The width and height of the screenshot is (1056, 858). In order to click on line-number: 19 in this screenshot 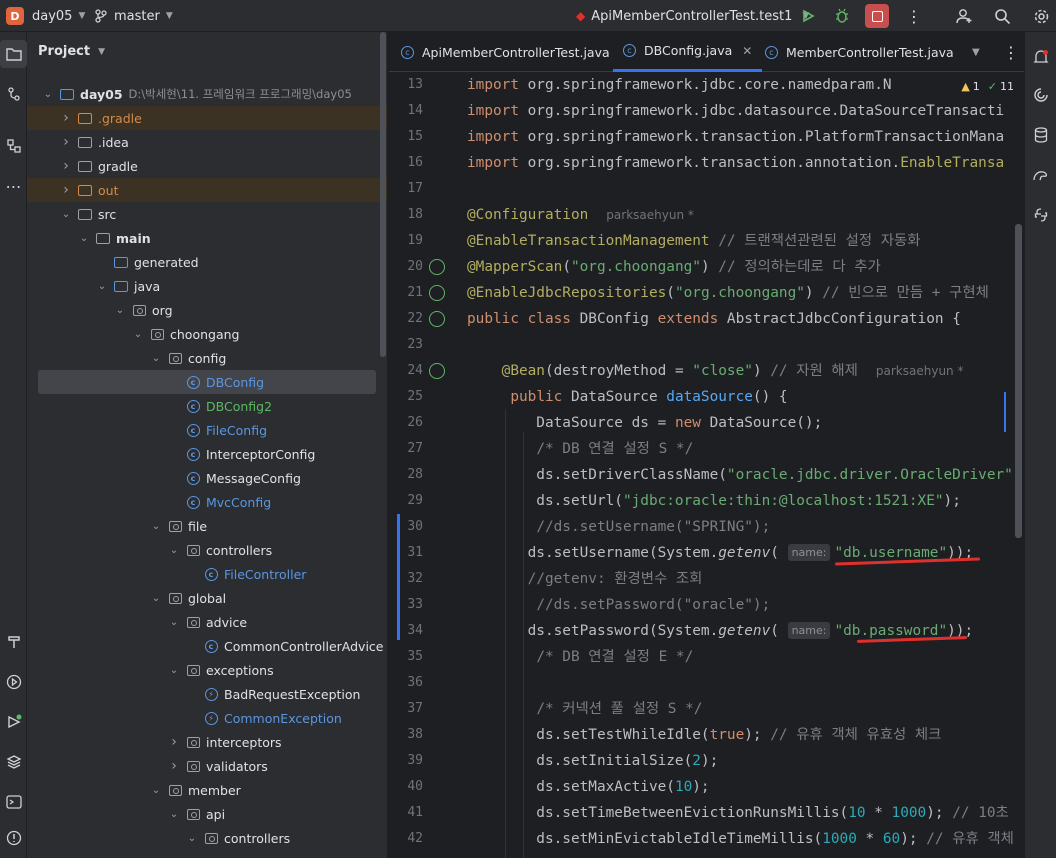, I will do `click(415, 240)`.